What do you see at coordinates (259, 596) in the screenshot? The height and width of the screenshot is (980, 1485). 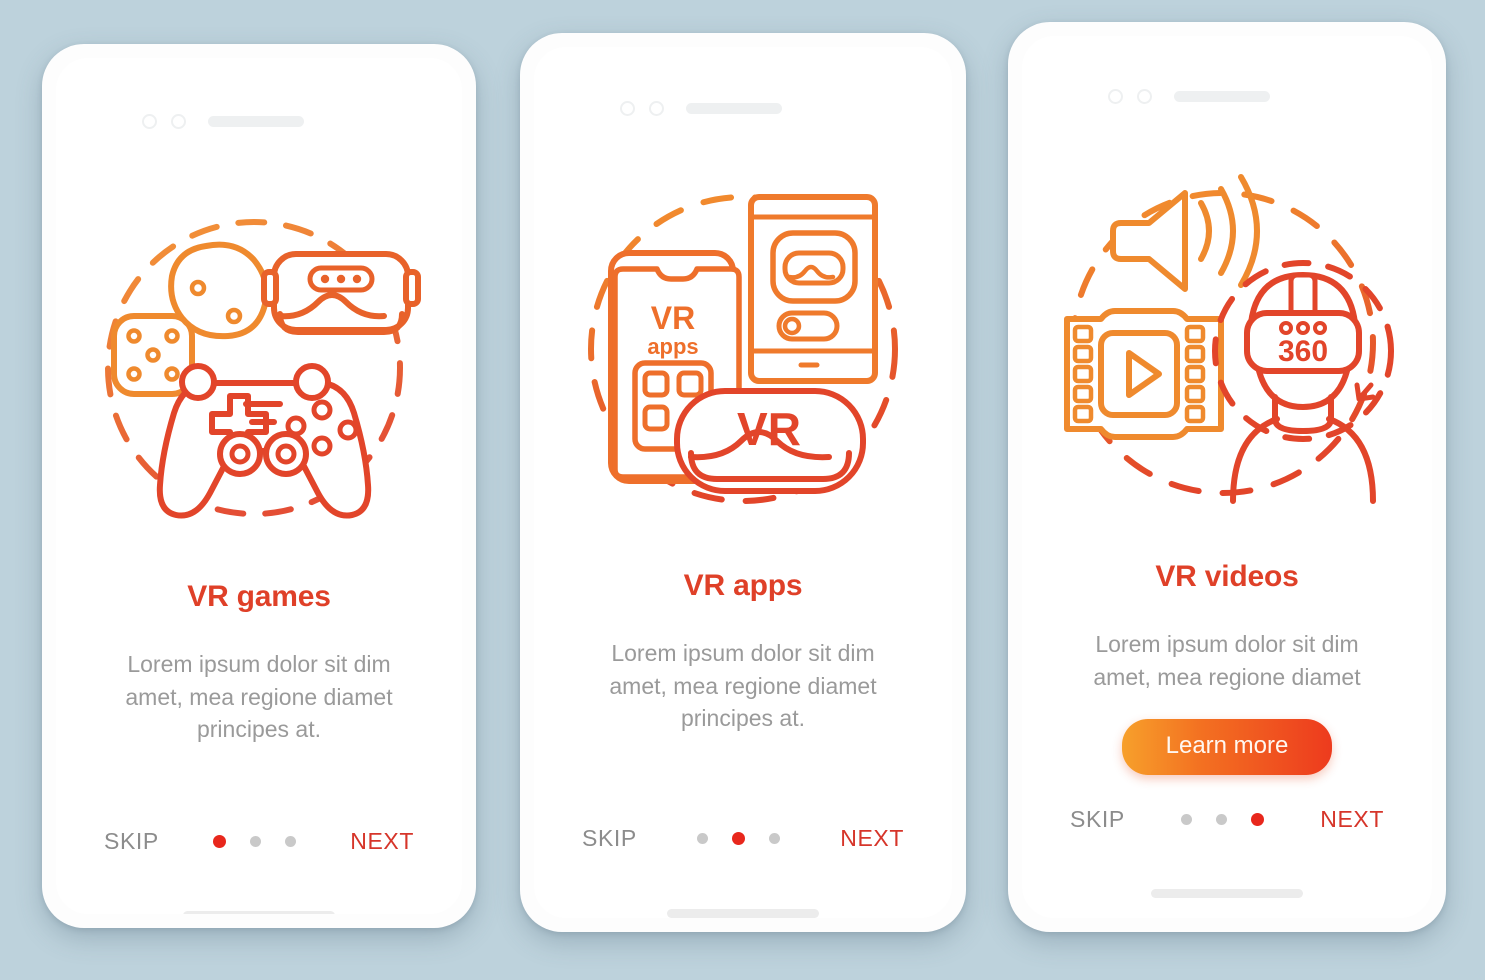 I see `page-title: VR games` at bounding box center [259, 596].